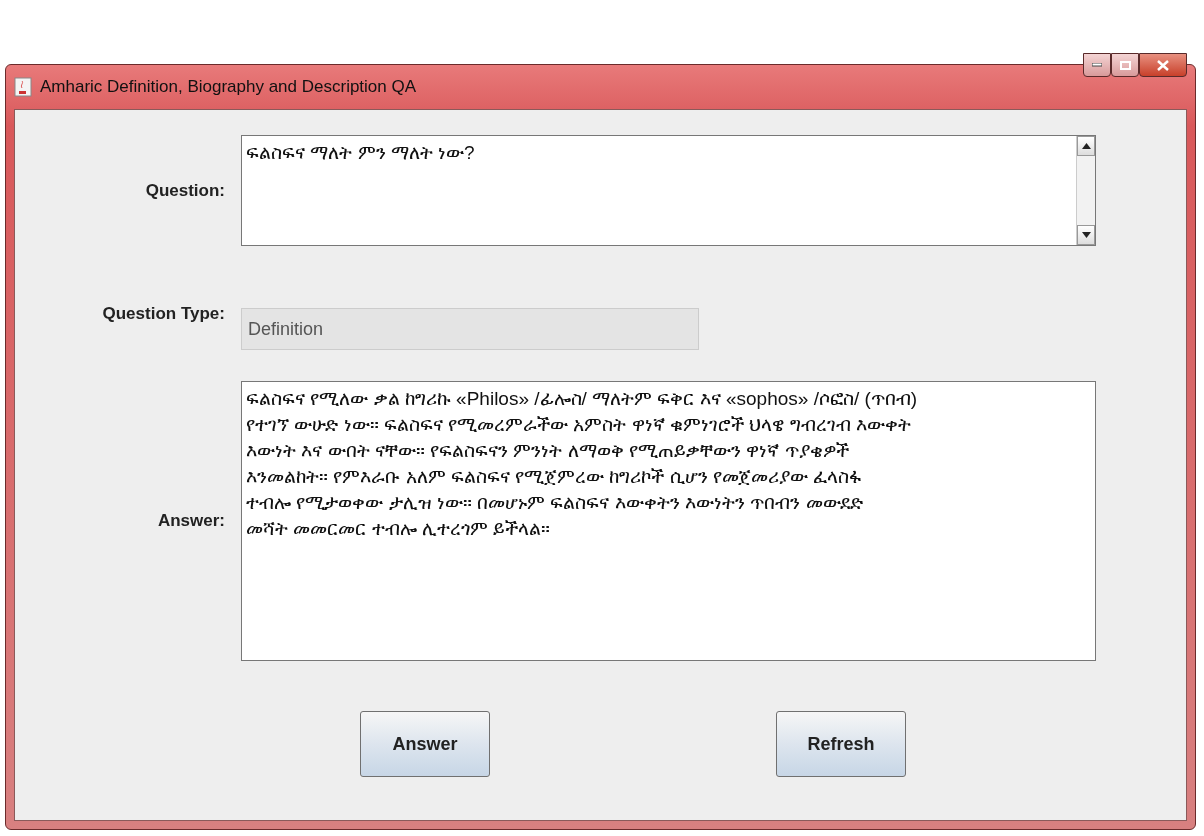  I want to click on question-label: Question:, so click(184, 190).